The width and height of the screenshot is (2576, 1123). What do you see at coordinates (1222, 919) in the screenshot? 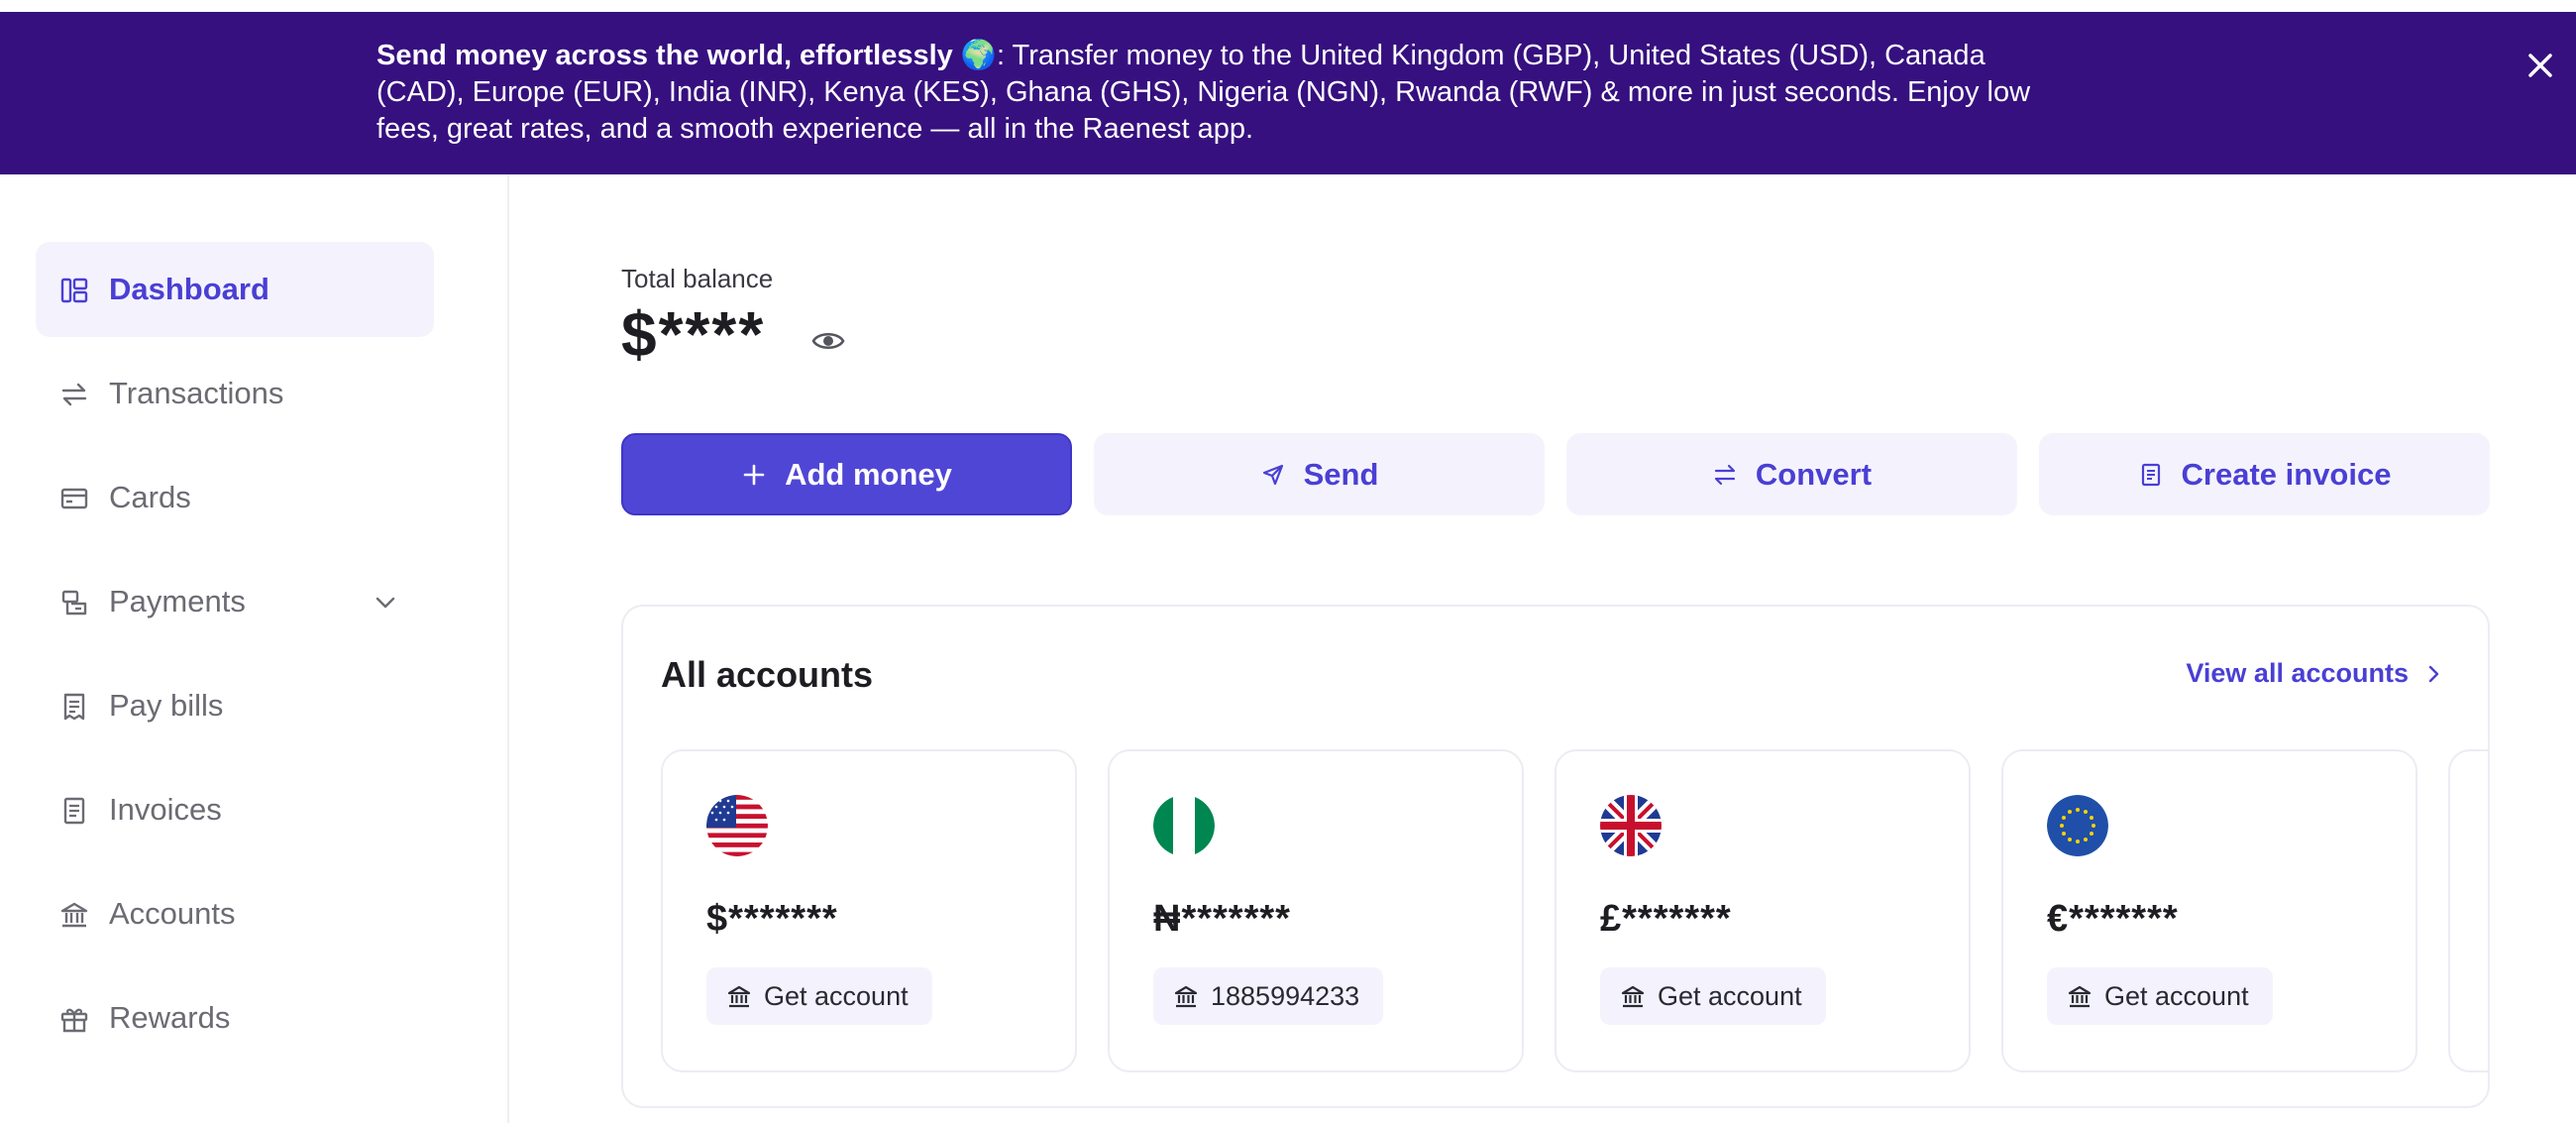
I see `account-balance: ₦*******` at bounding box center [1222, 919].